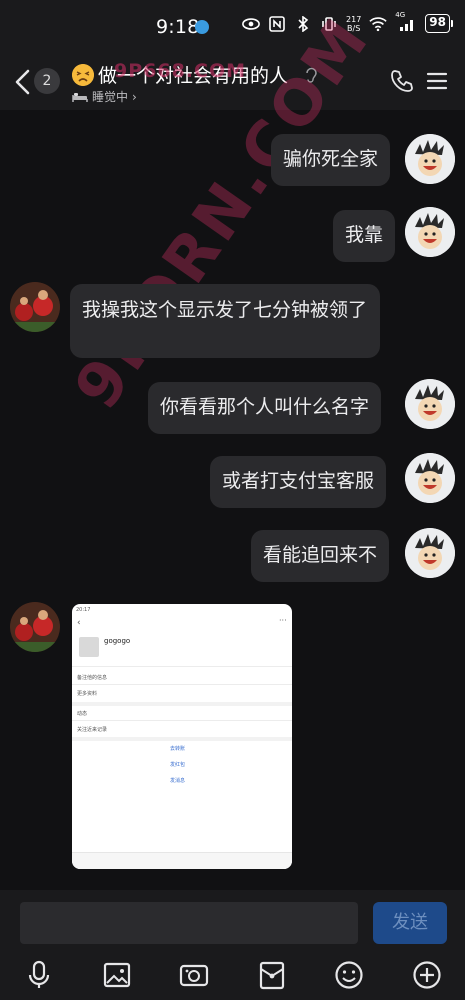  Describe the element at coordinates (202, 27) in the screenshot. I see `notification-badge-icon` at that location.